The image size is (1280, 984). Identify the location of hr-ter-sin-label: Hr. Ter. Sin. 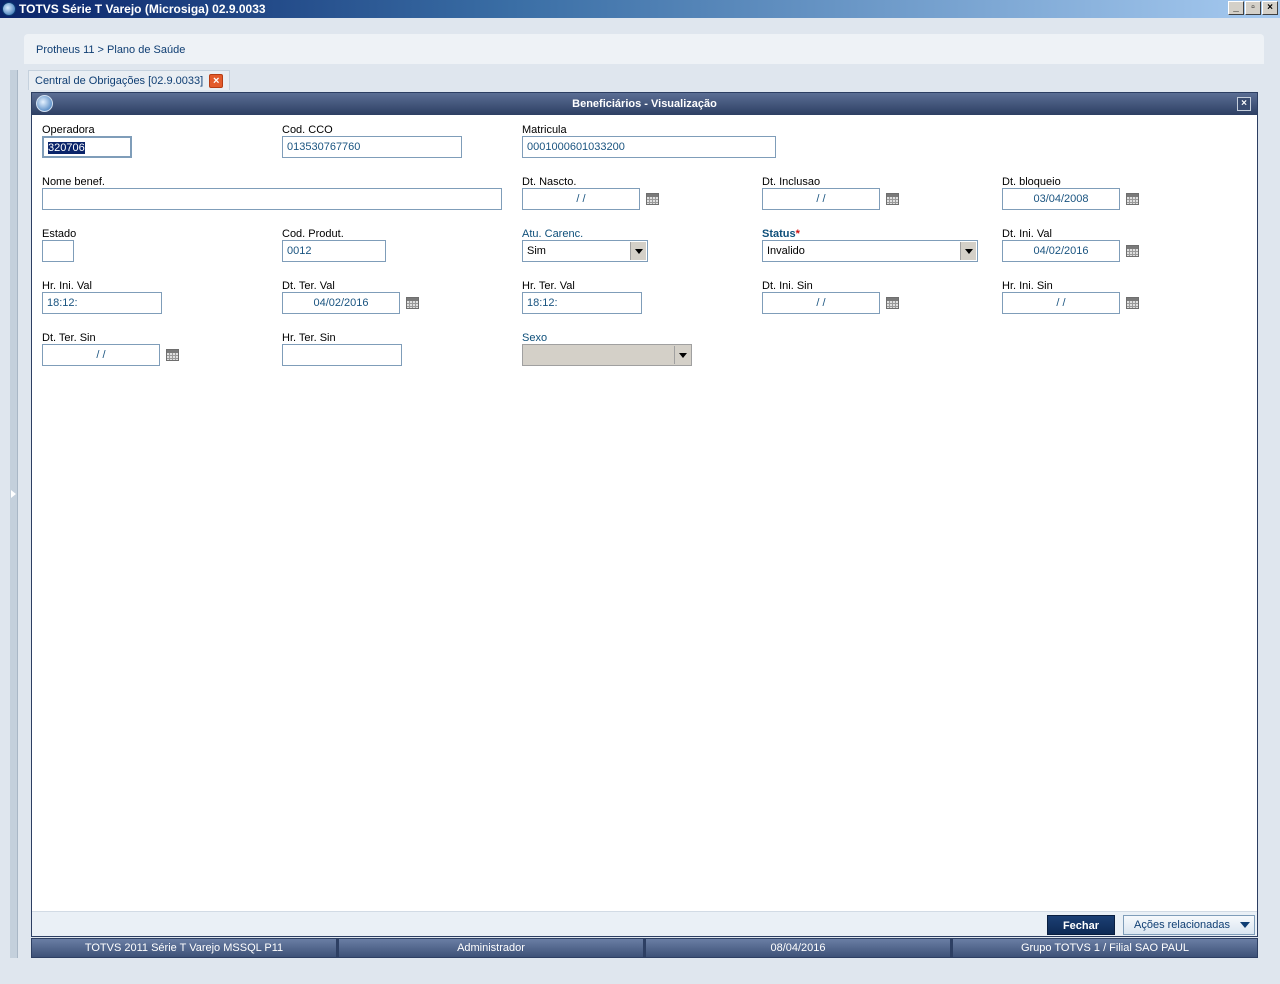
(309, 338).